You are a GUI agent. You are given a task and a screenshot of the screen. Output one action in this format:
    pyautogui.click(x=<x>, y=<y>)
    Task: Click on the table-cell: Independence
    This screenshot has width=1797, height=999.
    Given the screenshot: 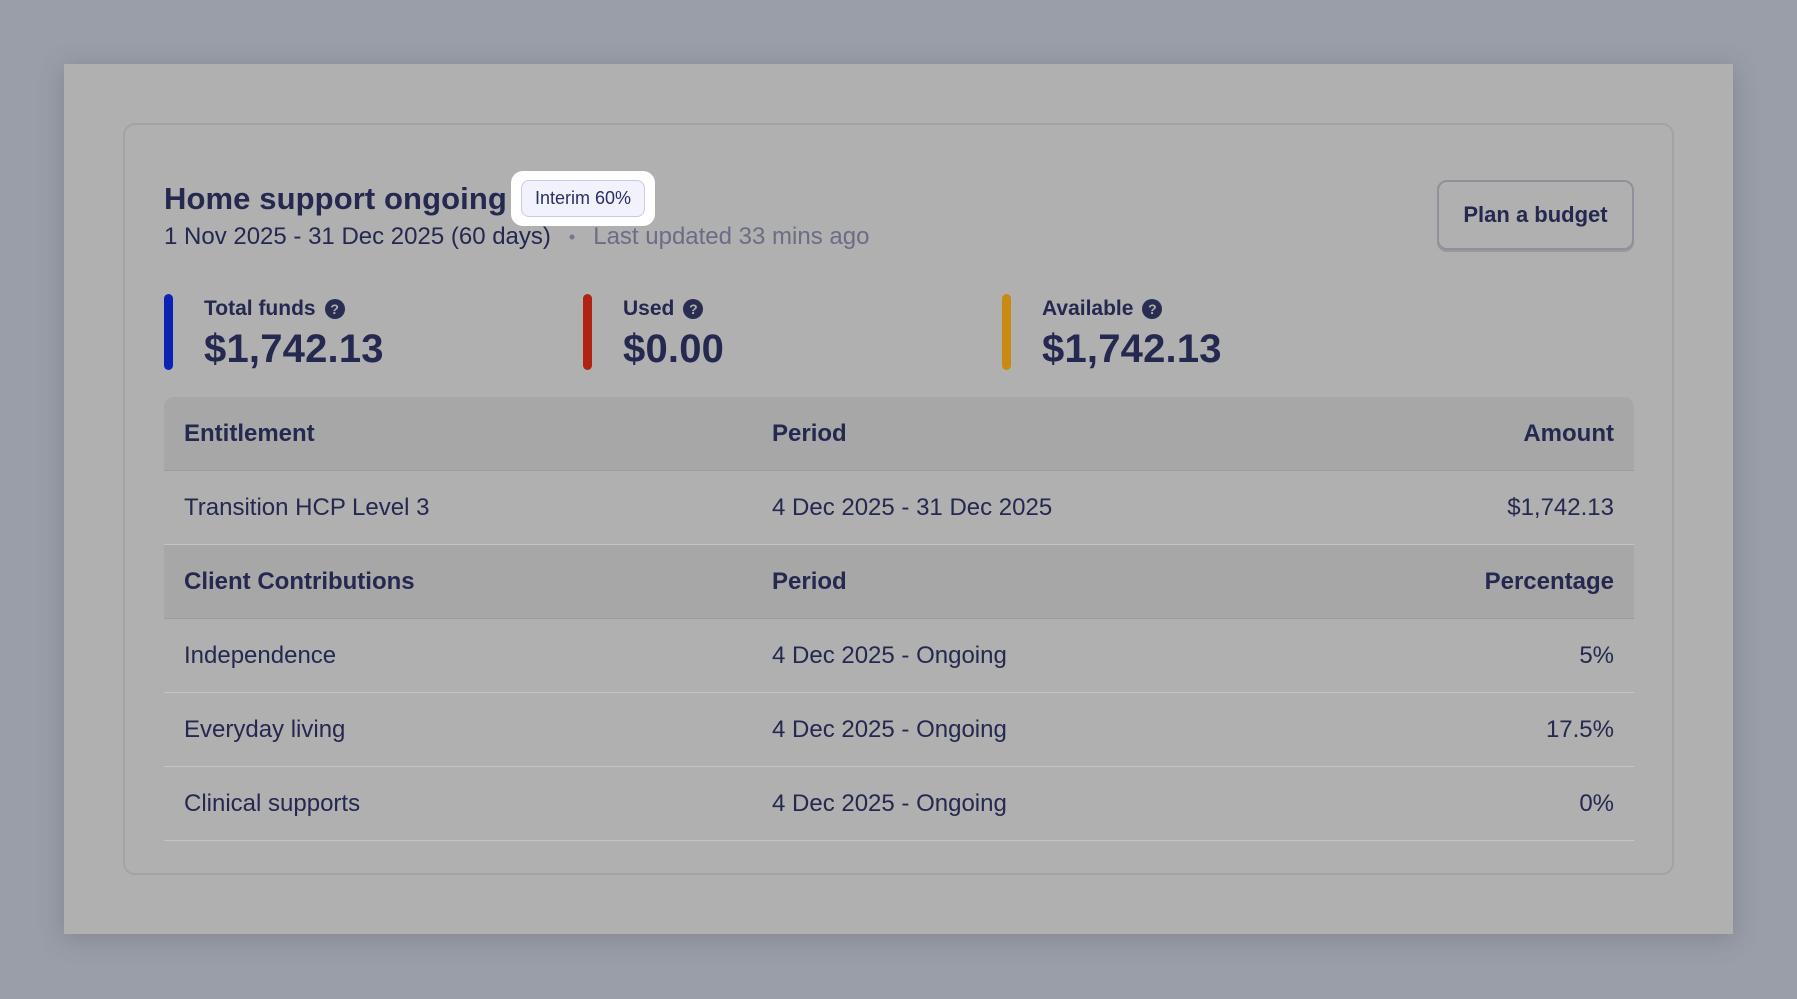 What is the action you would take?
    pyautogui.click(x=260, y=655)
    